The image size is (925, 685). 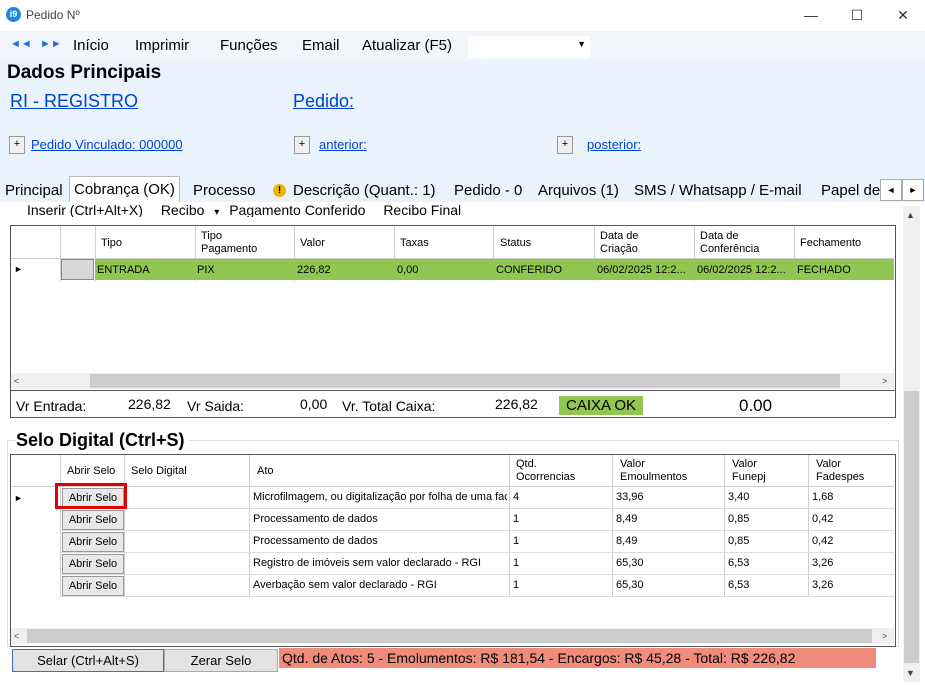 What do you see at coordinates (515, 243) in the screenshot?
I see `col-status: Status` at bounding box center [515, 243].